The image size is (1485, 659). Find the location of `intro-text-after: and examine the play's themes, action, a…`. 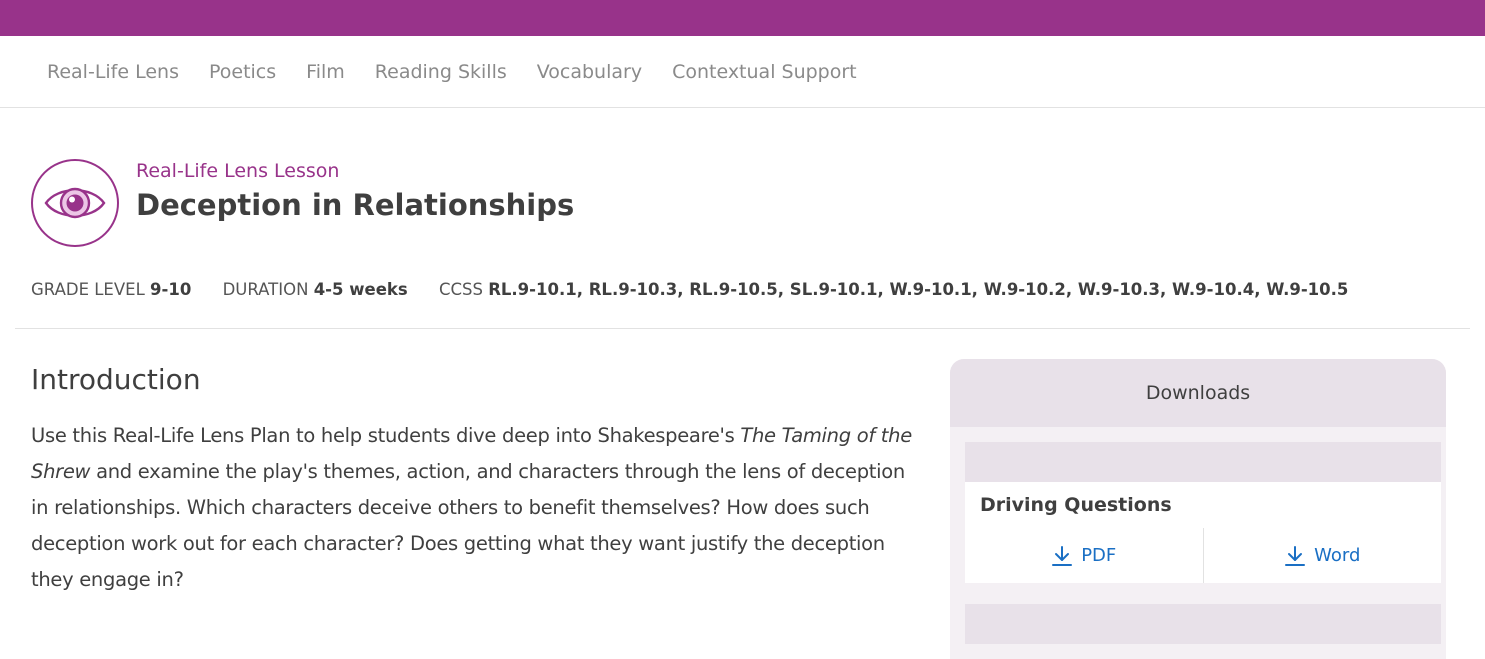

intro-text-after: and examine the play's themes, action, a… is located at coordinates (468, 525).